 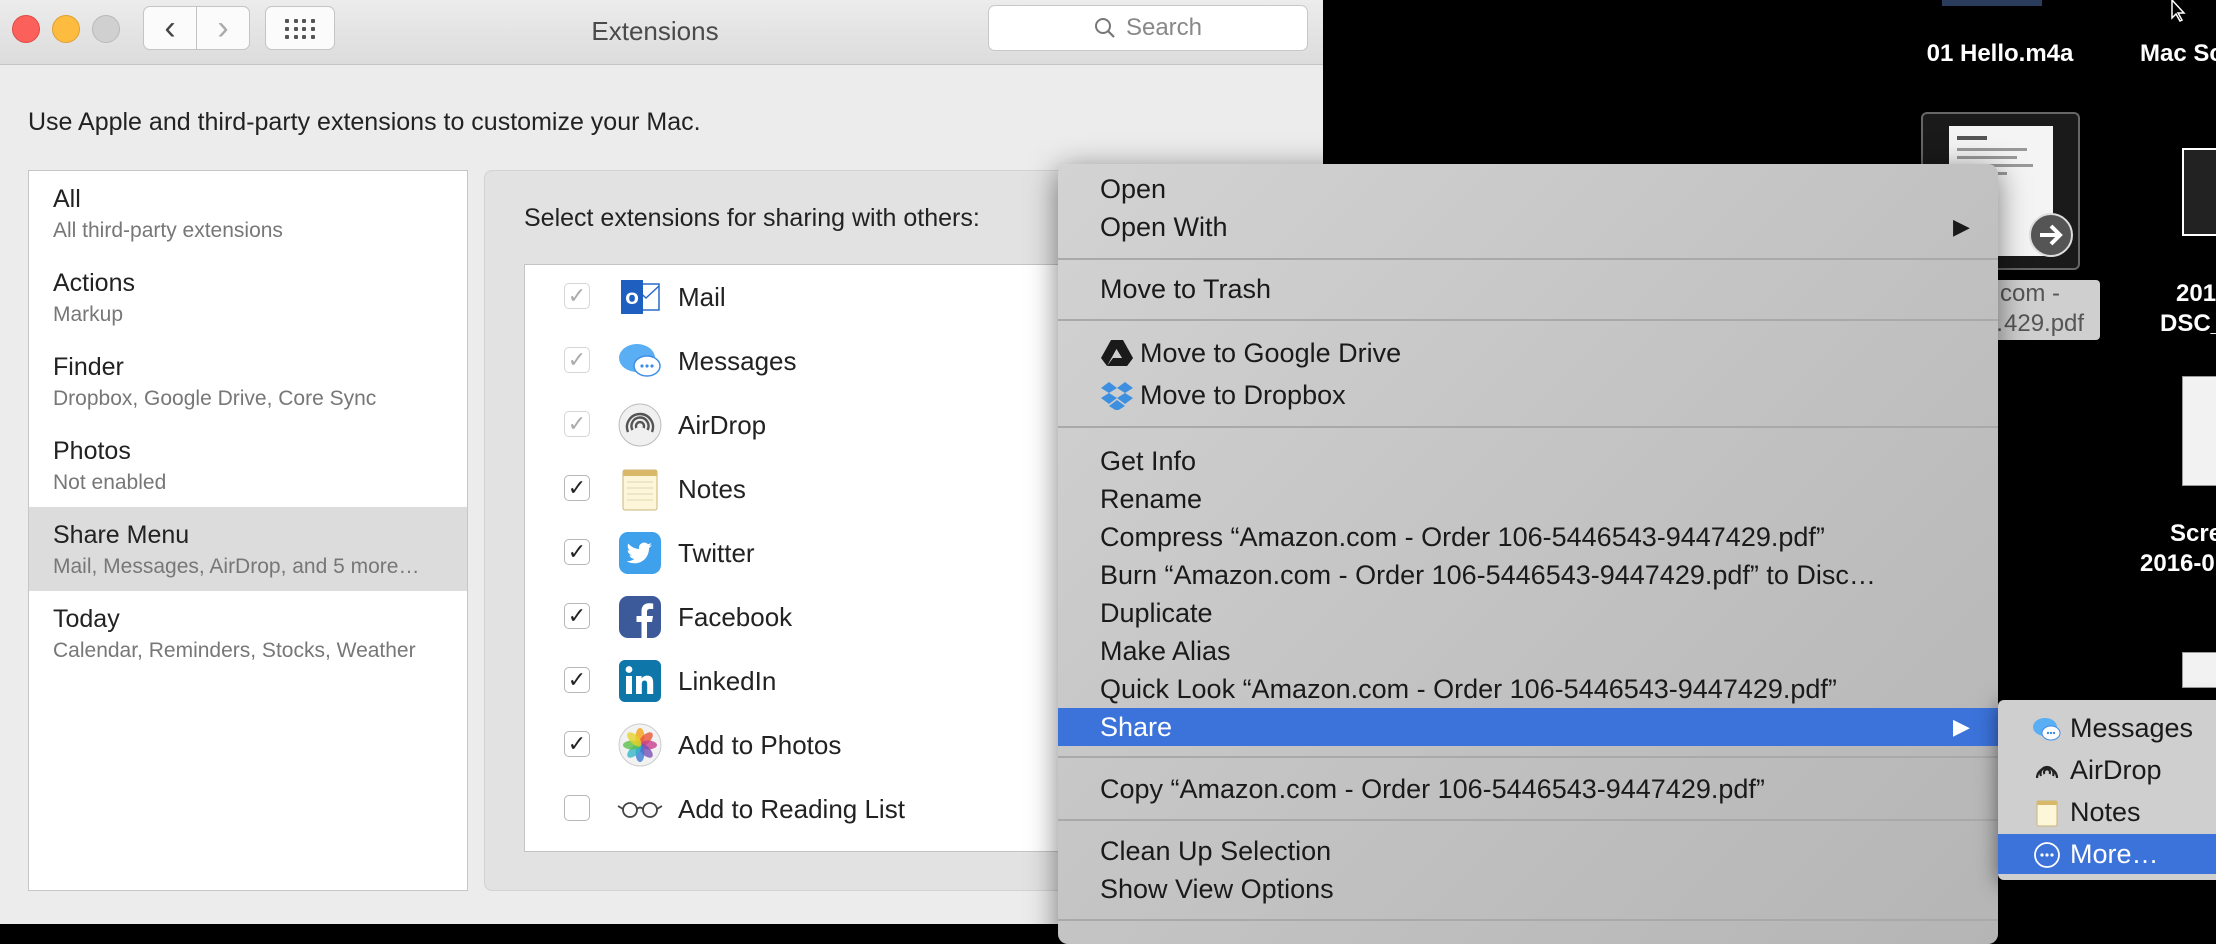 I want to click on menu-item-rename: Rename, so click(x=1528, y=499).